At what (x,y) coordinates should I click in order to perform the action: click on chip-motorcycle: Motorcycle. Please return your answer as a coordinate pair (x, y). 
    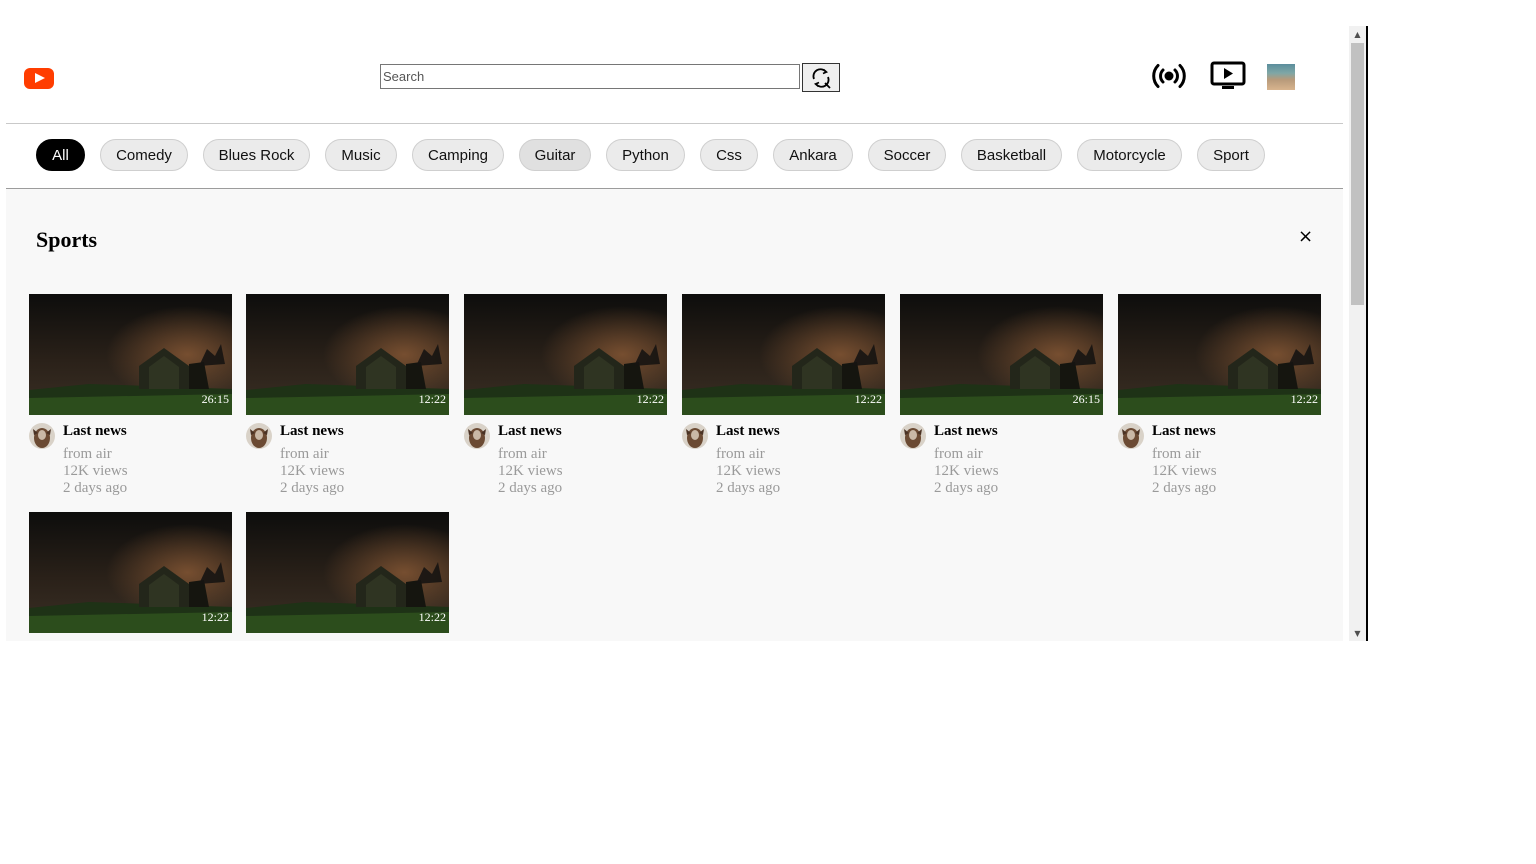
    Looking at the image, I should click on (1129, 155).